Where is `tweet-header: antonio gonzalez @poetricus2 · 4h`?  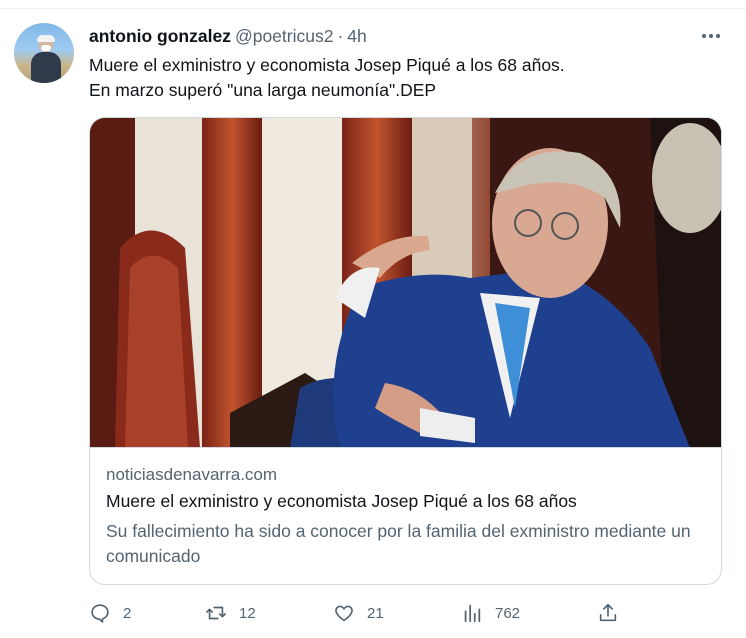 tweet-header: antonio gonzalez @poetricus2 · 4h is located at coordinates (228, 36).